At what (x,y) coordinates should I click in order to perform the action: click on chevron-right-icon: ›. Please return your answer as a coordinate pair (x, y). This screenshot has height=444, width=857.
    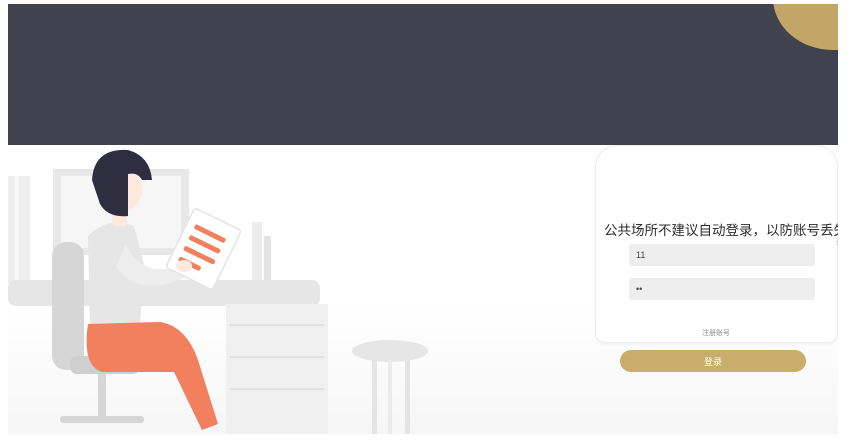
    Looking at the image, I should click on (836, 243).